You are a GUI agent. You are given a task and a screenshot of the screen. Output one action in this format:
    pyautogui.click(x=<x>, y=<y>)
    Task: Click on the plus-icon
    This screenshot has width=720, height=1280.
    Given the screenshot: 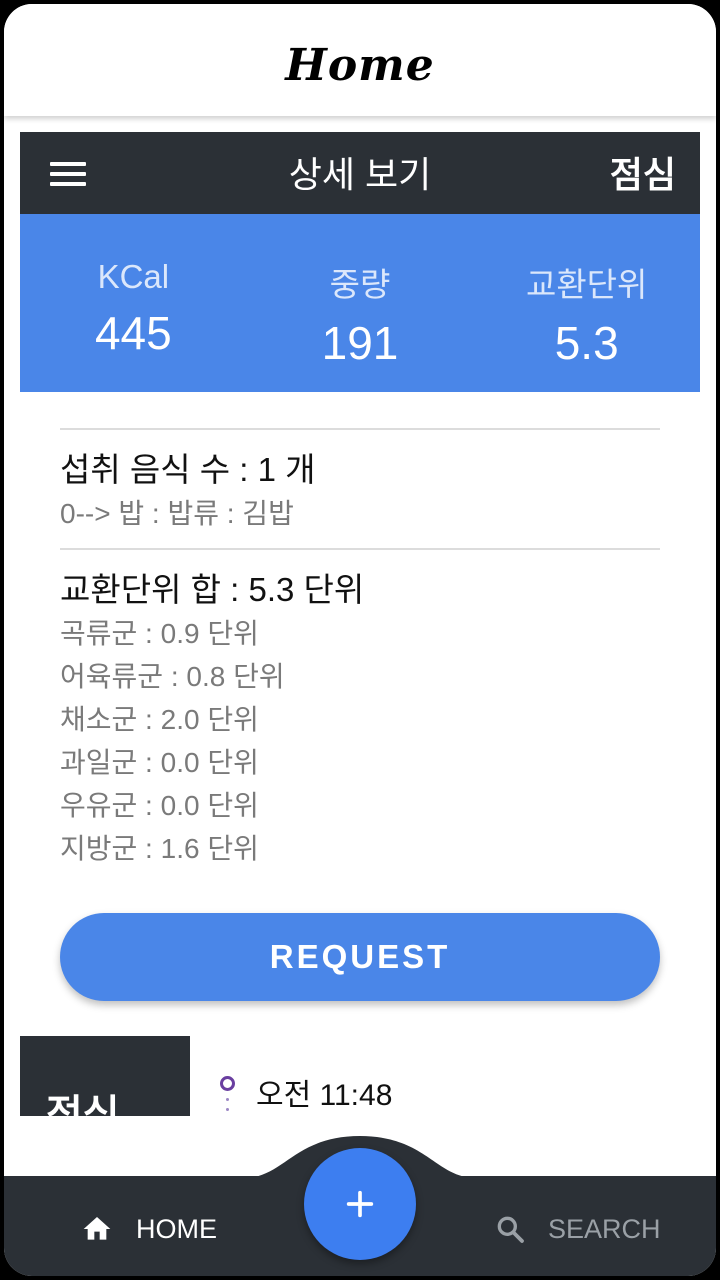 What is the action you would take?
    pyautogui.click(x=360, y=1204)
    